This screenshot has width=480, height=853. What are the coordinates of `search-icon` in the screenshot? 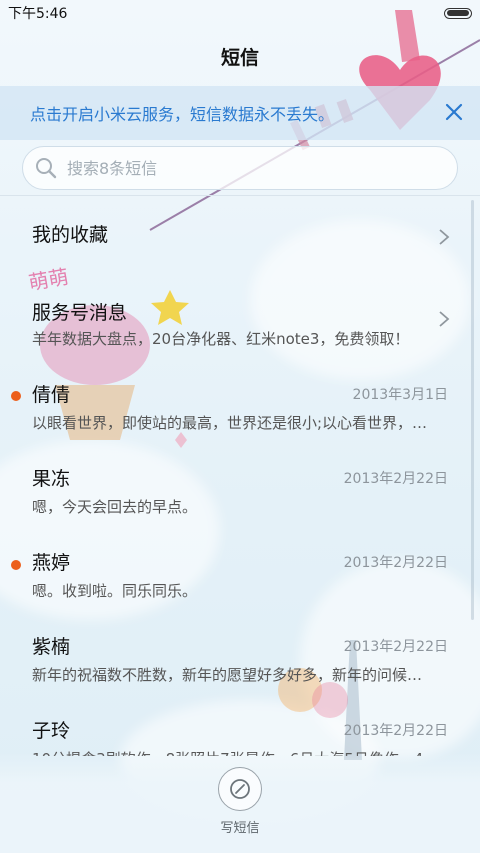 It's located at (46, 168).